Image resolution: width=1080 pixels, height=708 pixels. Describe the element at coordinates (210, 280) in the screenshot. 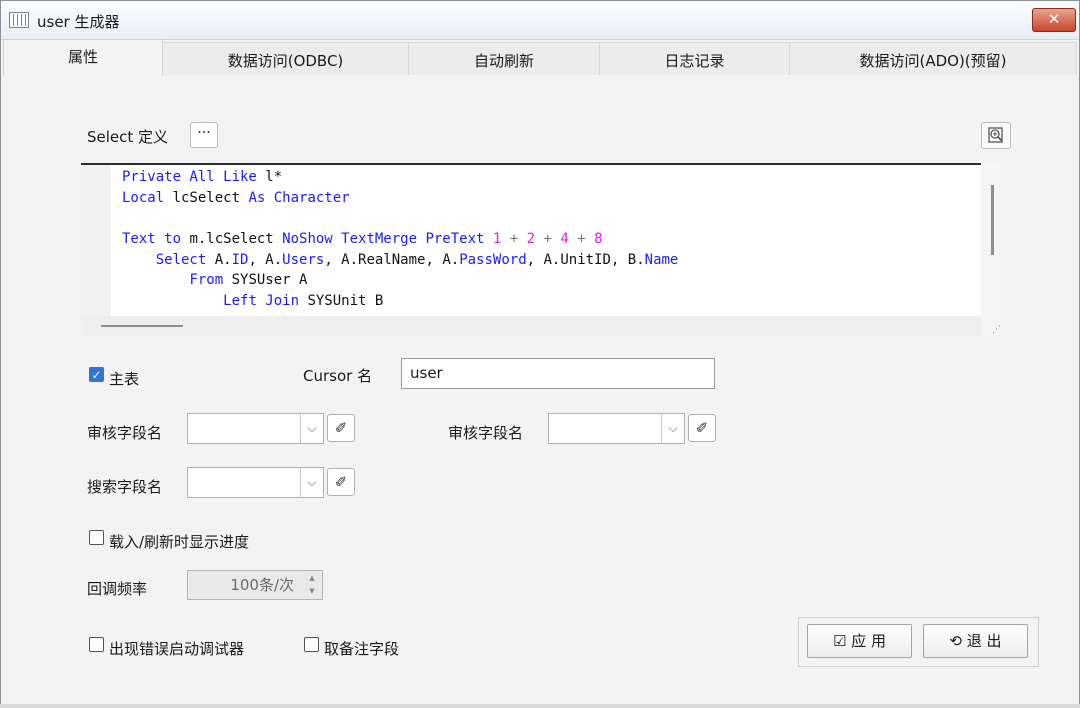

I see `code-token: From` at that location.